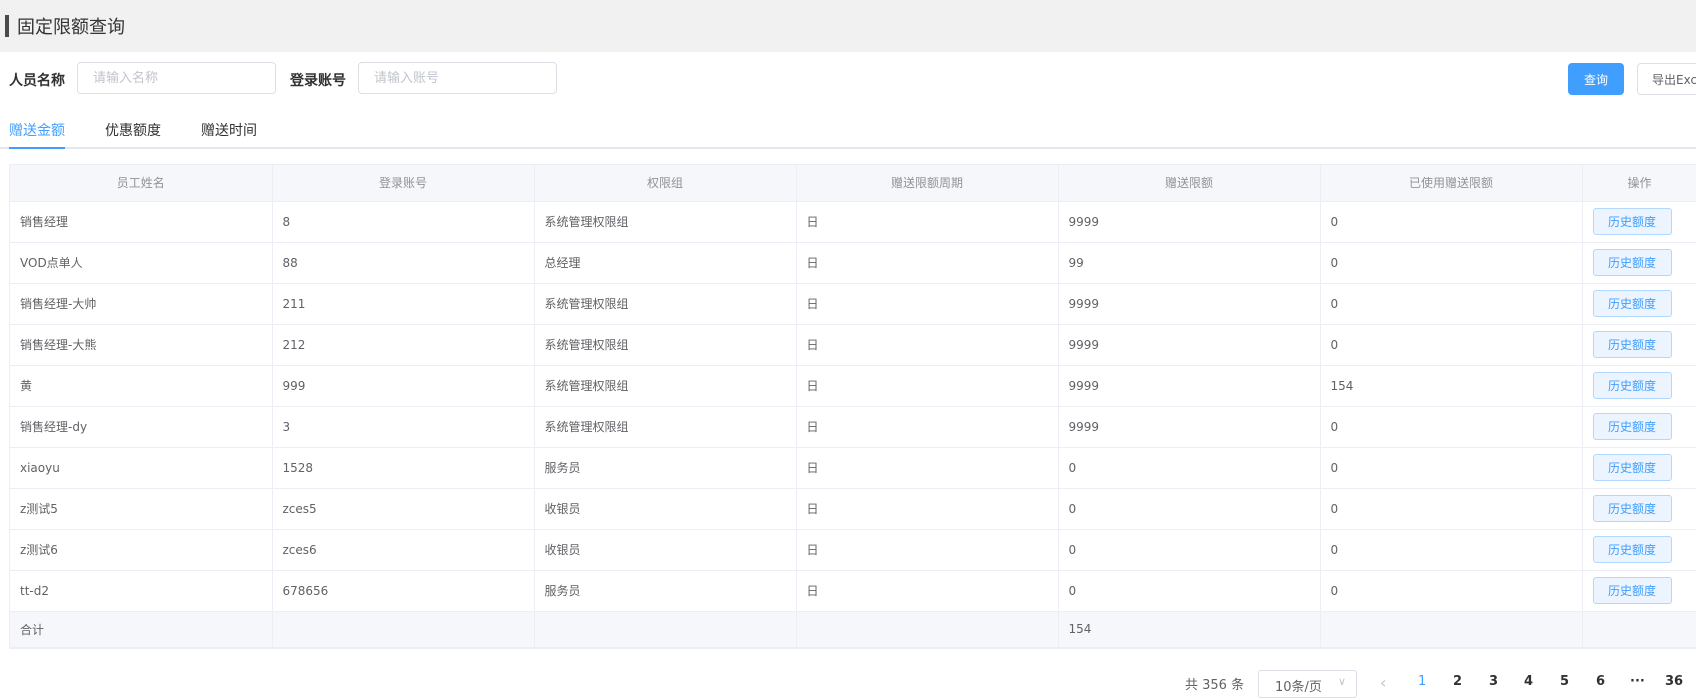  What do you see at coordinates (1189, 183) in the screenshot?
I see `header-gift-limit: 赠送限额` at bounding box center [1189, 183].